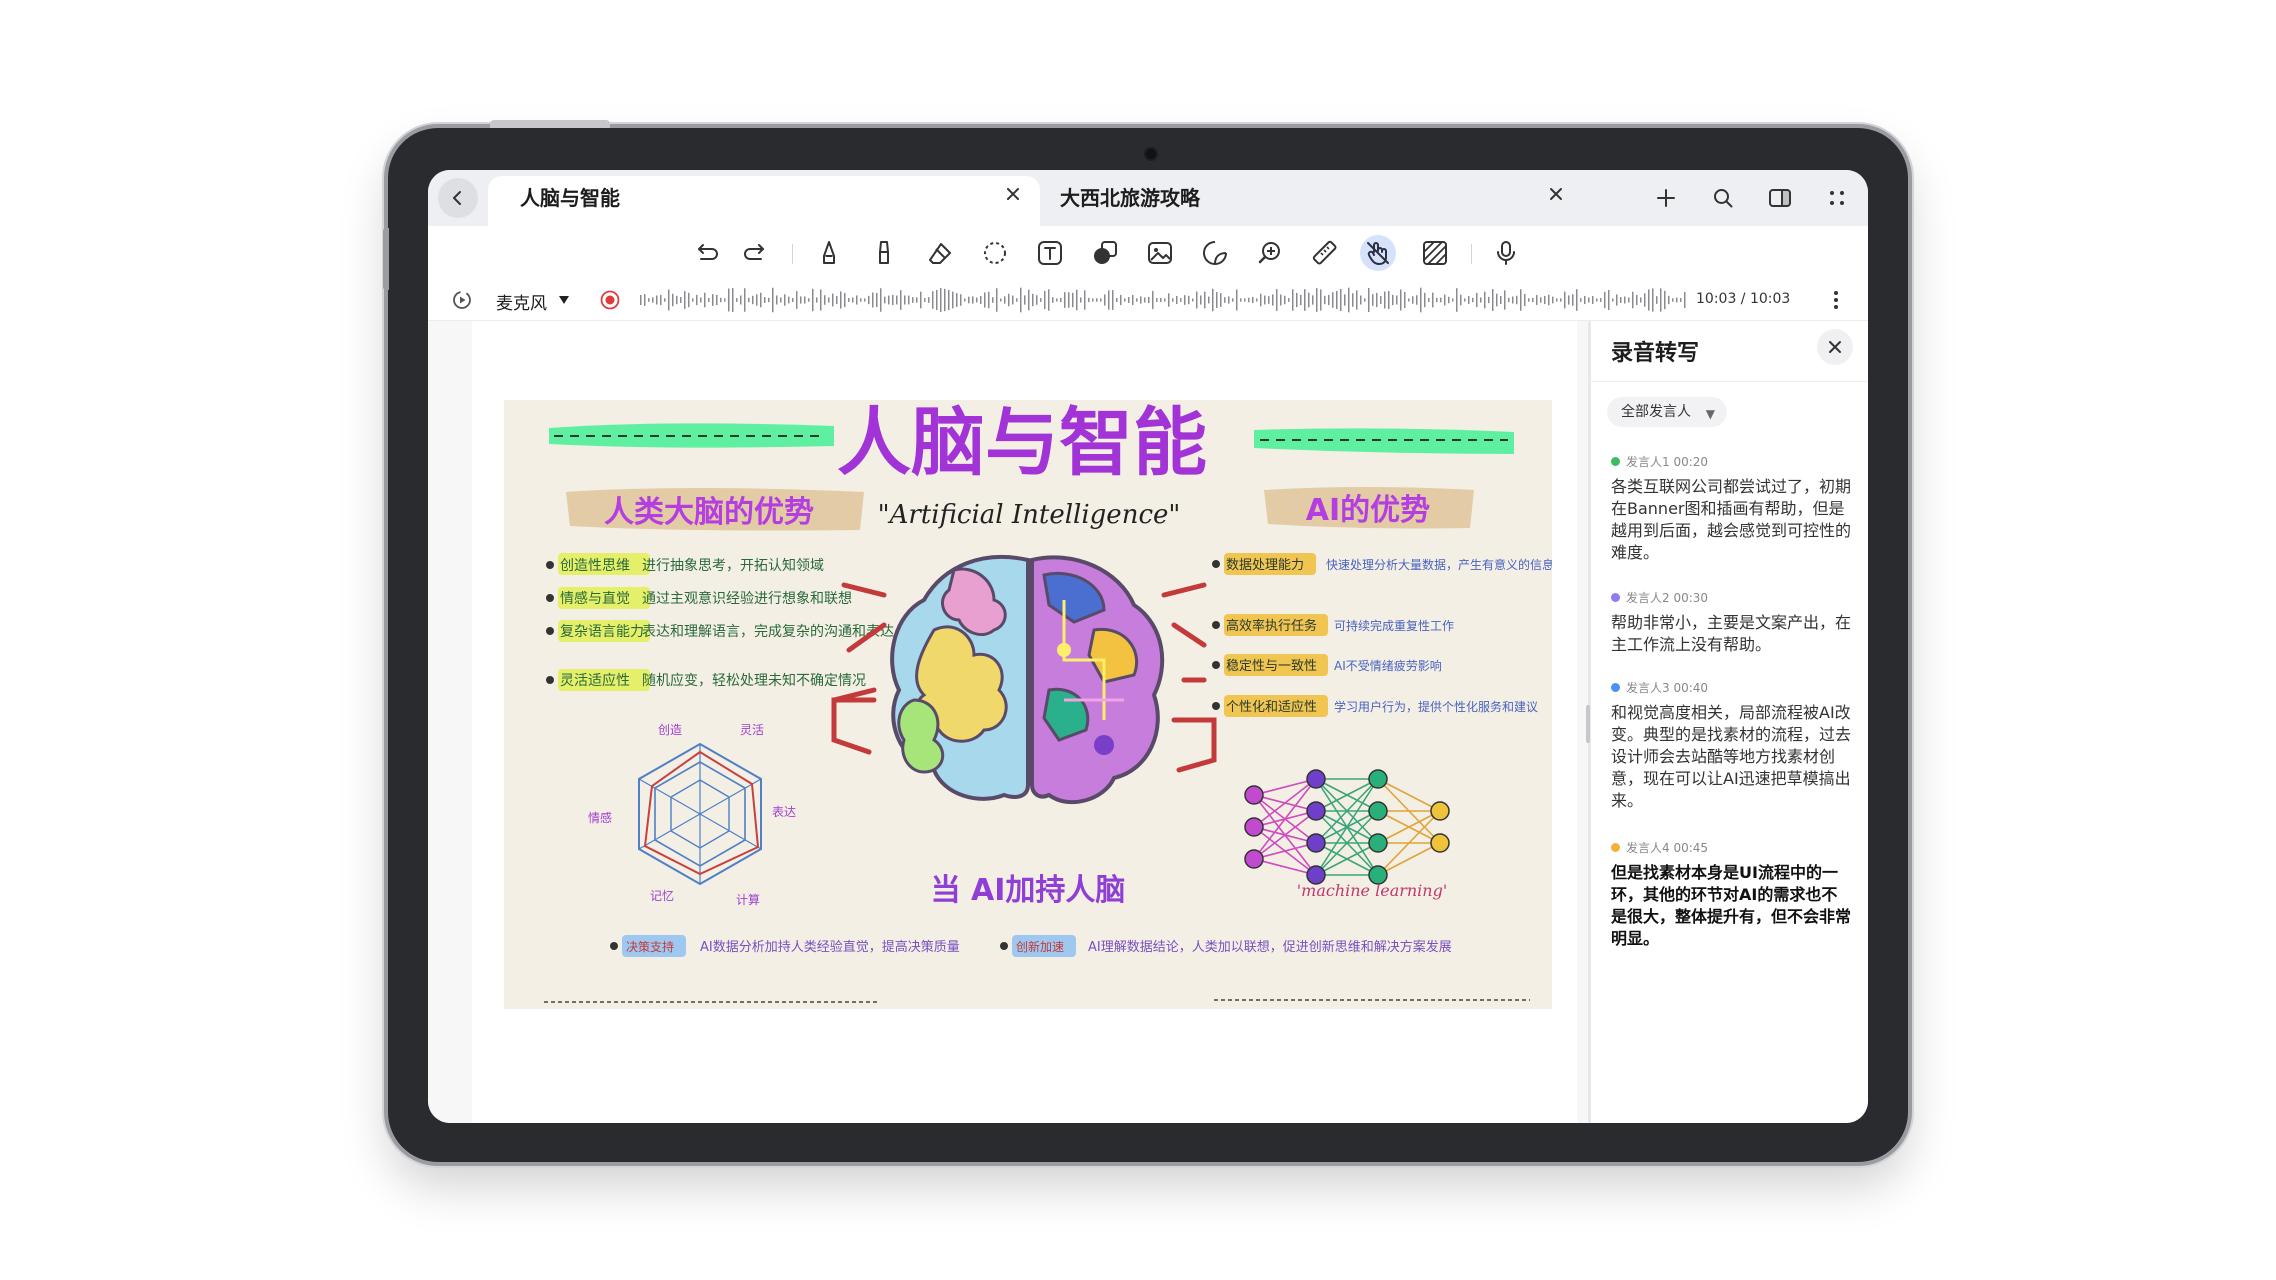 The width and height of the screenshot is (2276, 1280). Describe the element at coordinates (748, 899) in the screenshot. I see `radar-label: 计算` at that location.